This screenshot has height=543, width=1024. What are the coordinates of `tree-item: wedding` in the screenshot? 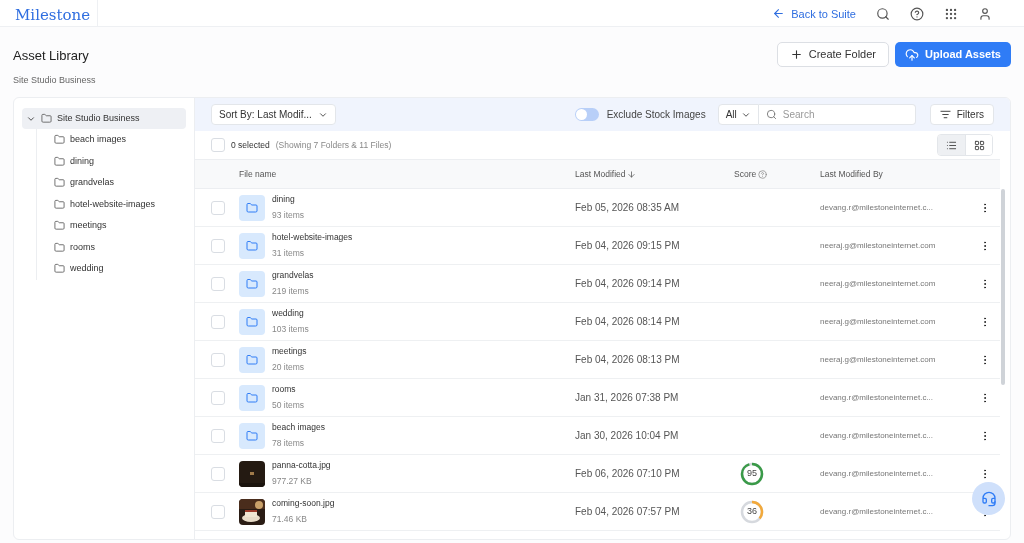 It's located at (120, 269).